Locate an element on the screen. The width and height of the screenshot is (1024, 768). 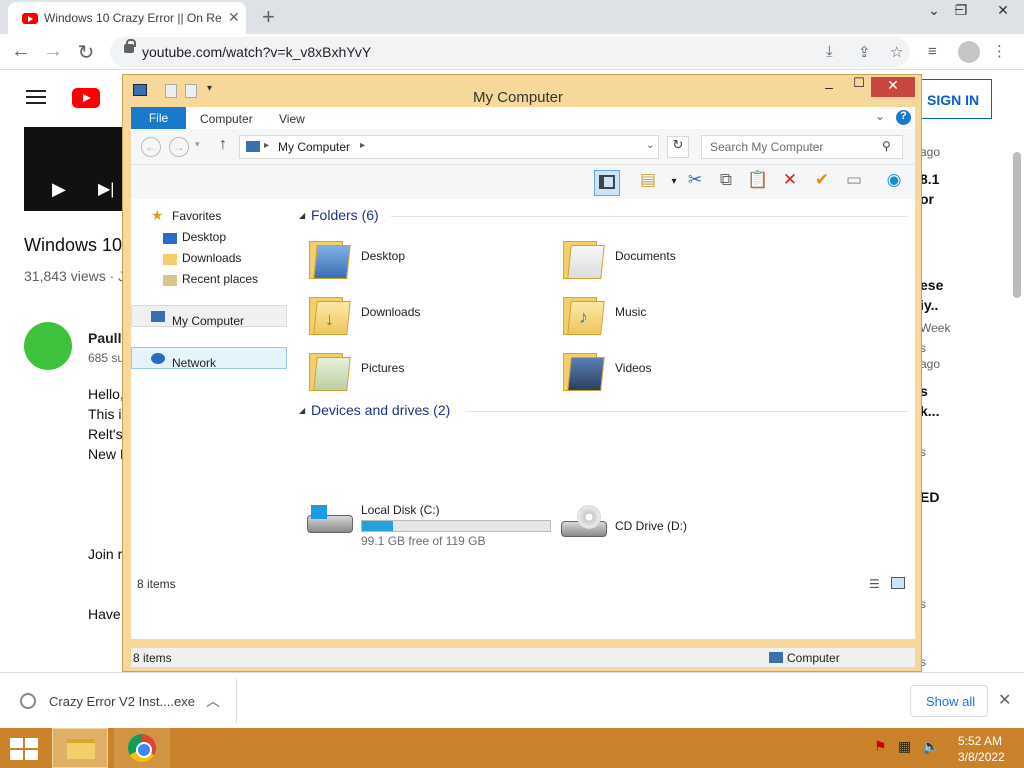
tab-computer: Computer is located at coordinates (226, 119).